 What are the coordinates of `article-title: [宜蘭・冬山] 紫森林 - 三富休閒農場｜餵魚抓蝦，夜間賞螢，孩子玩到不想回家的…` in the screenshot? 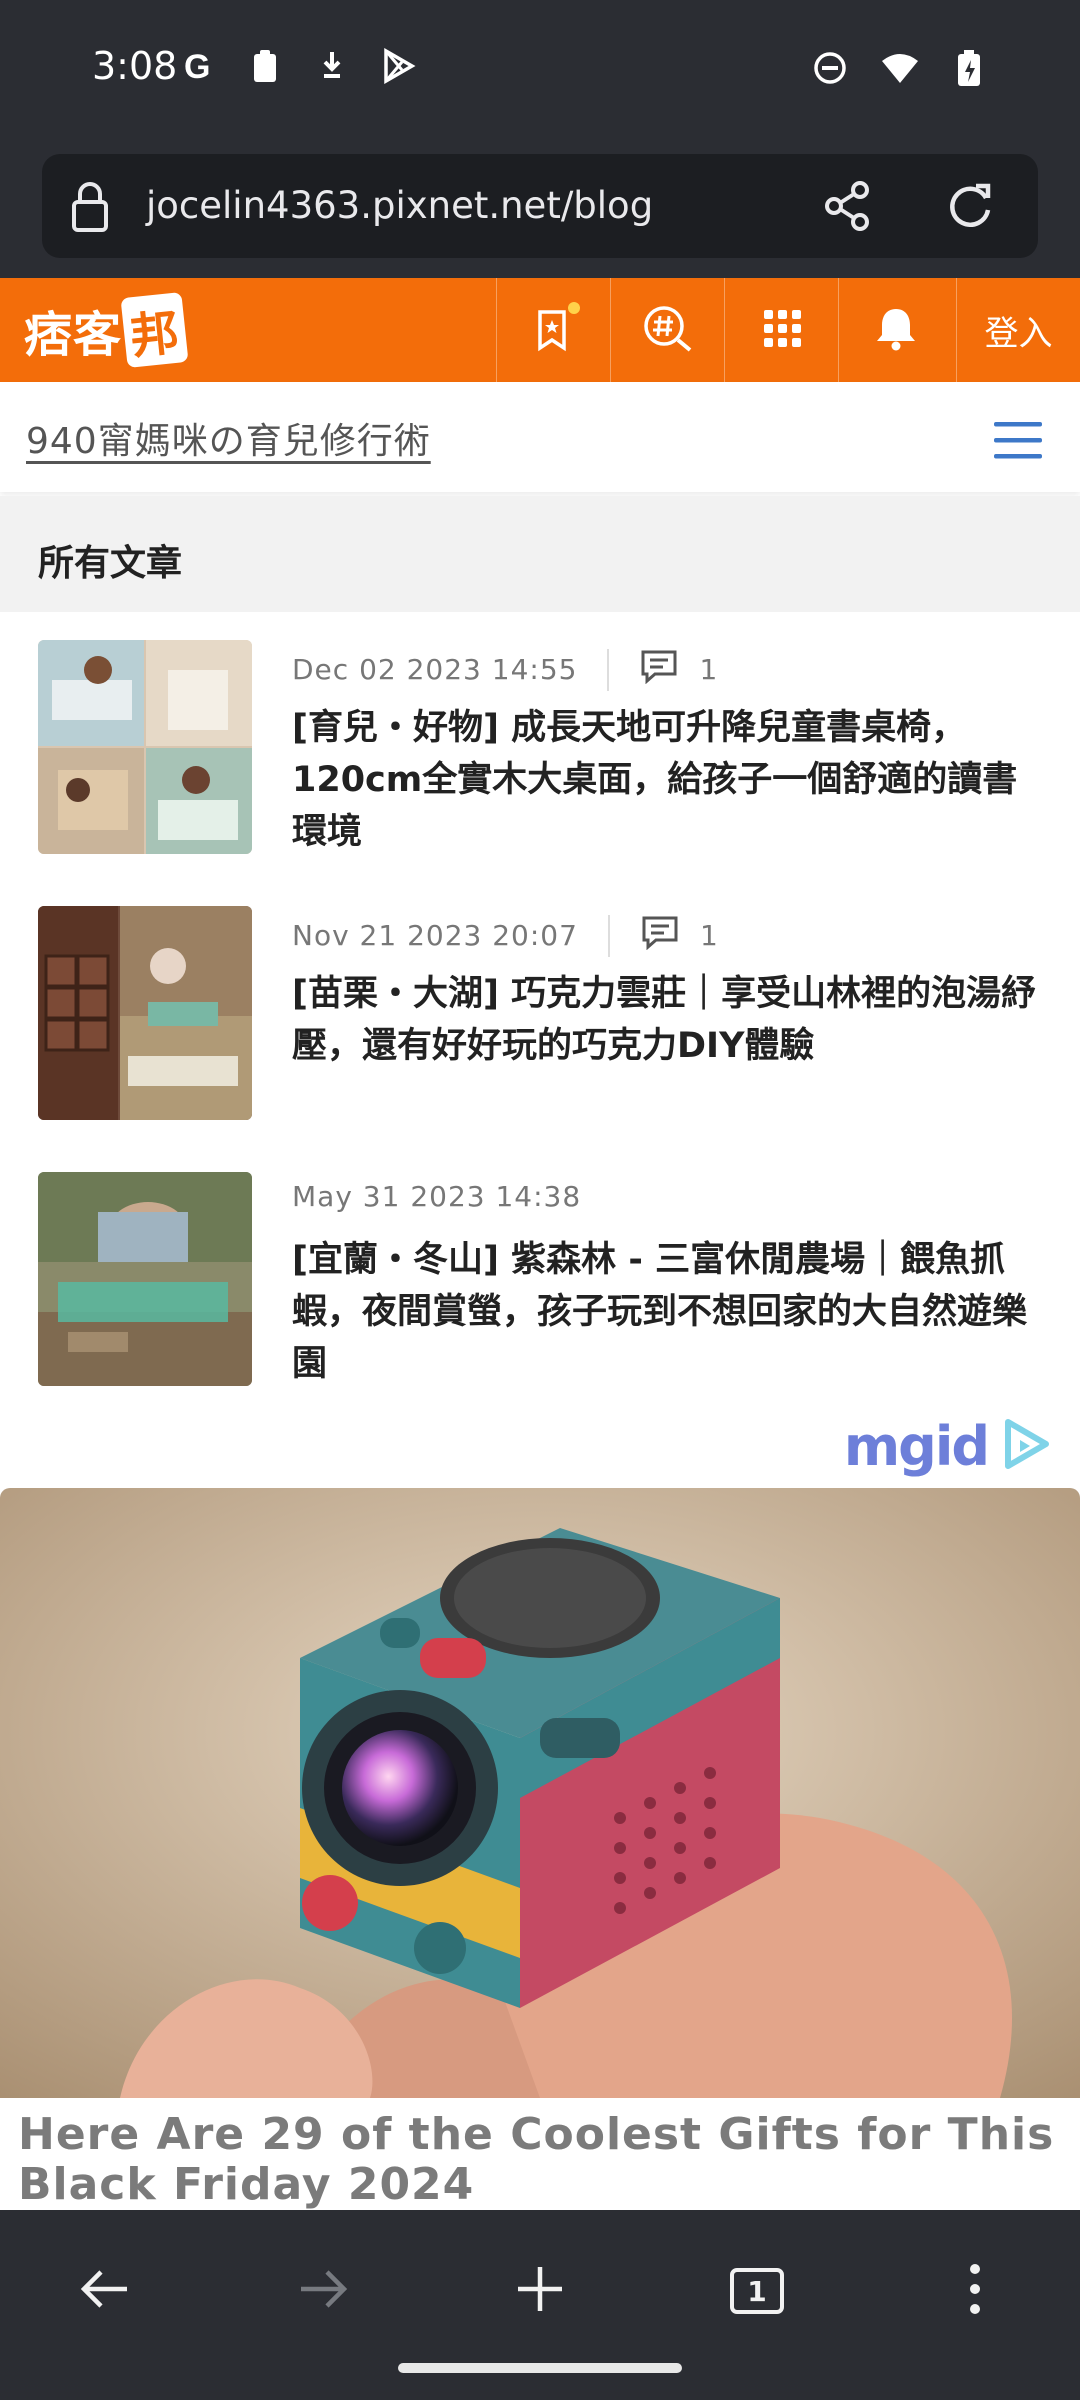 It's located at (668, 1312).